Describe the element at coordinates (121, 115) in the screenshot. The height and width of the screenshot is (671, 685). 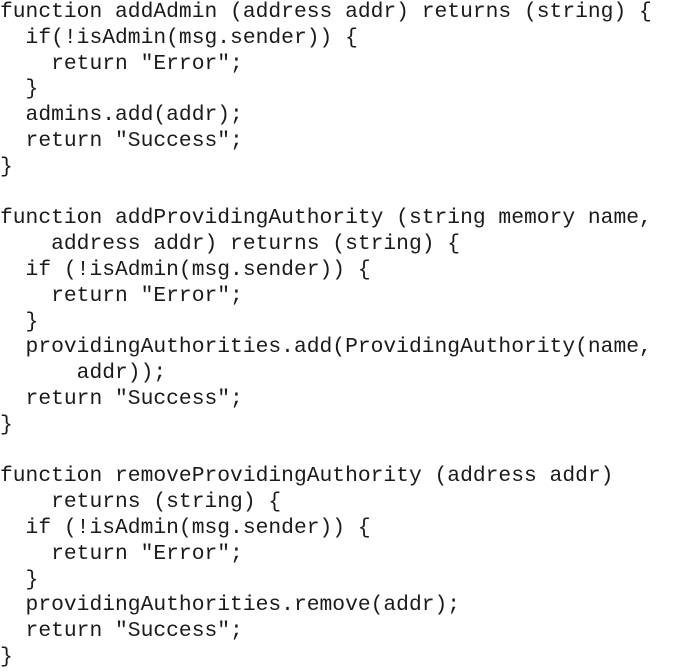
I see `code-line: admins.add(addr);` at that location.